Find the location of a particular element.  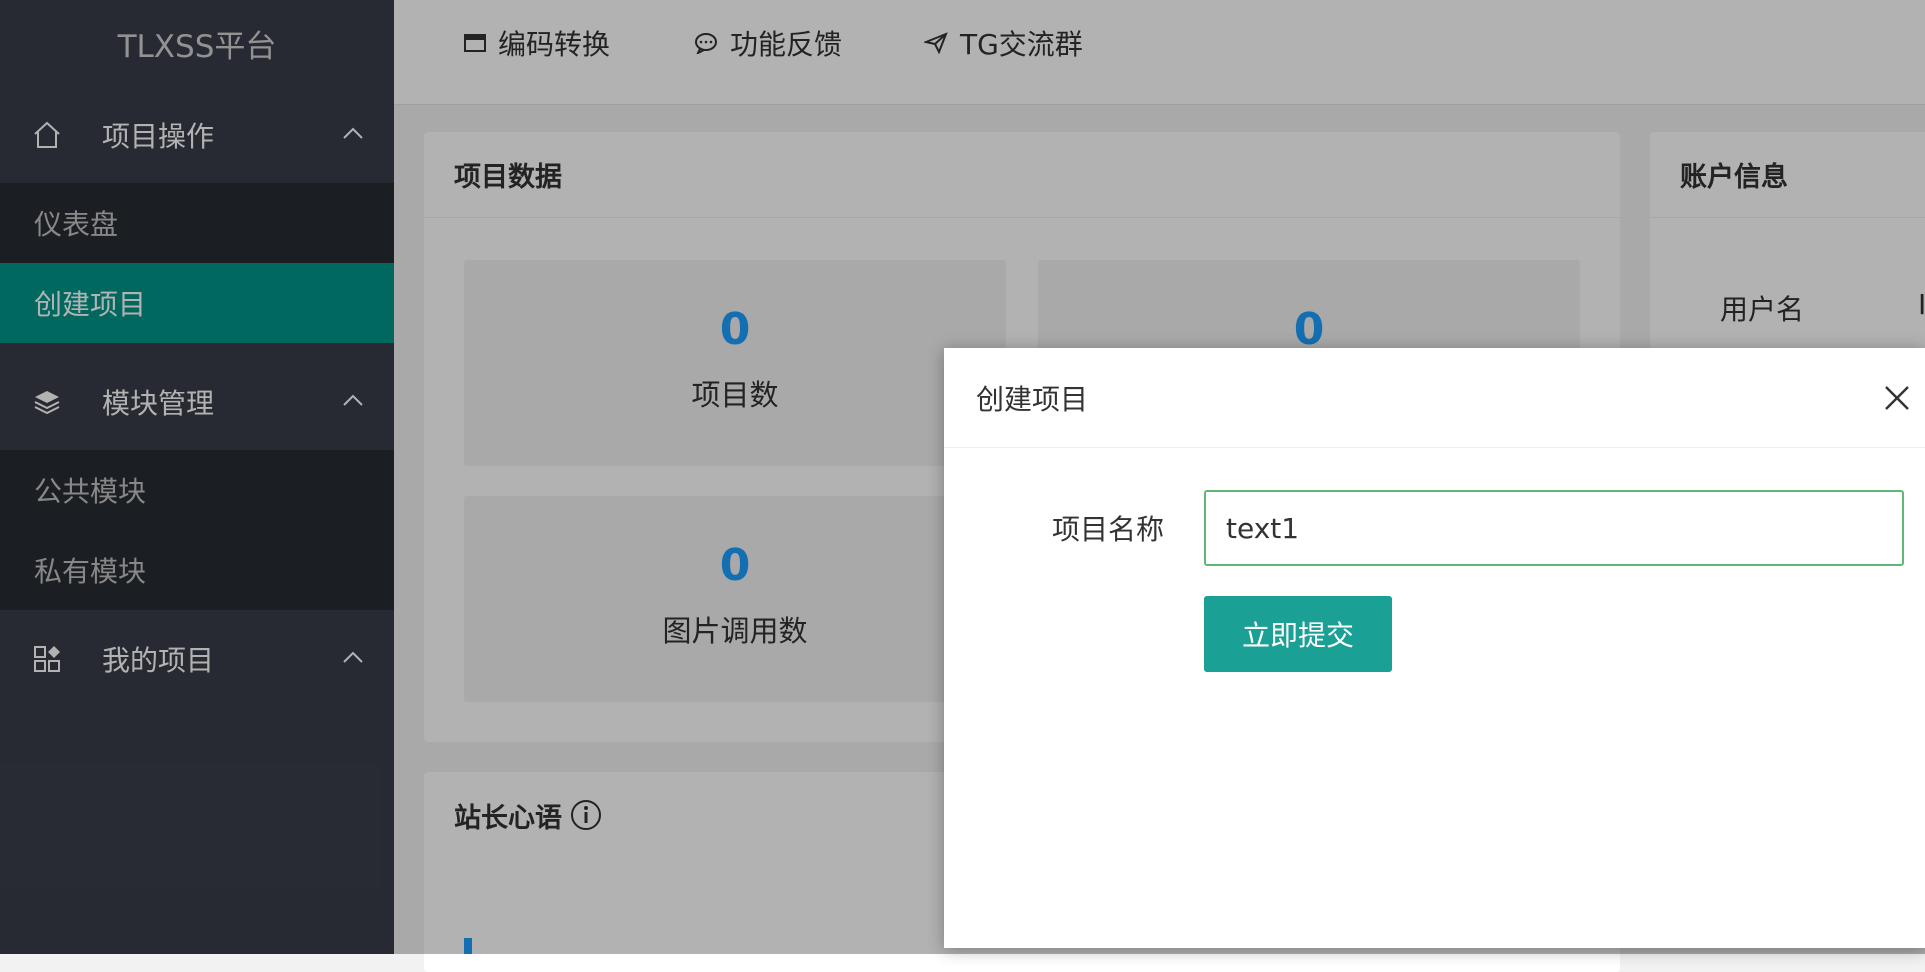

close-icon is located at coordinates (1897, 398).